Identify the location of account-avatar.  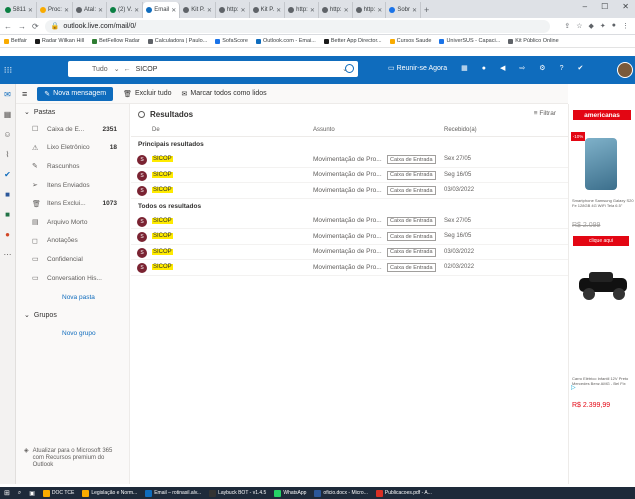
(625, 70).